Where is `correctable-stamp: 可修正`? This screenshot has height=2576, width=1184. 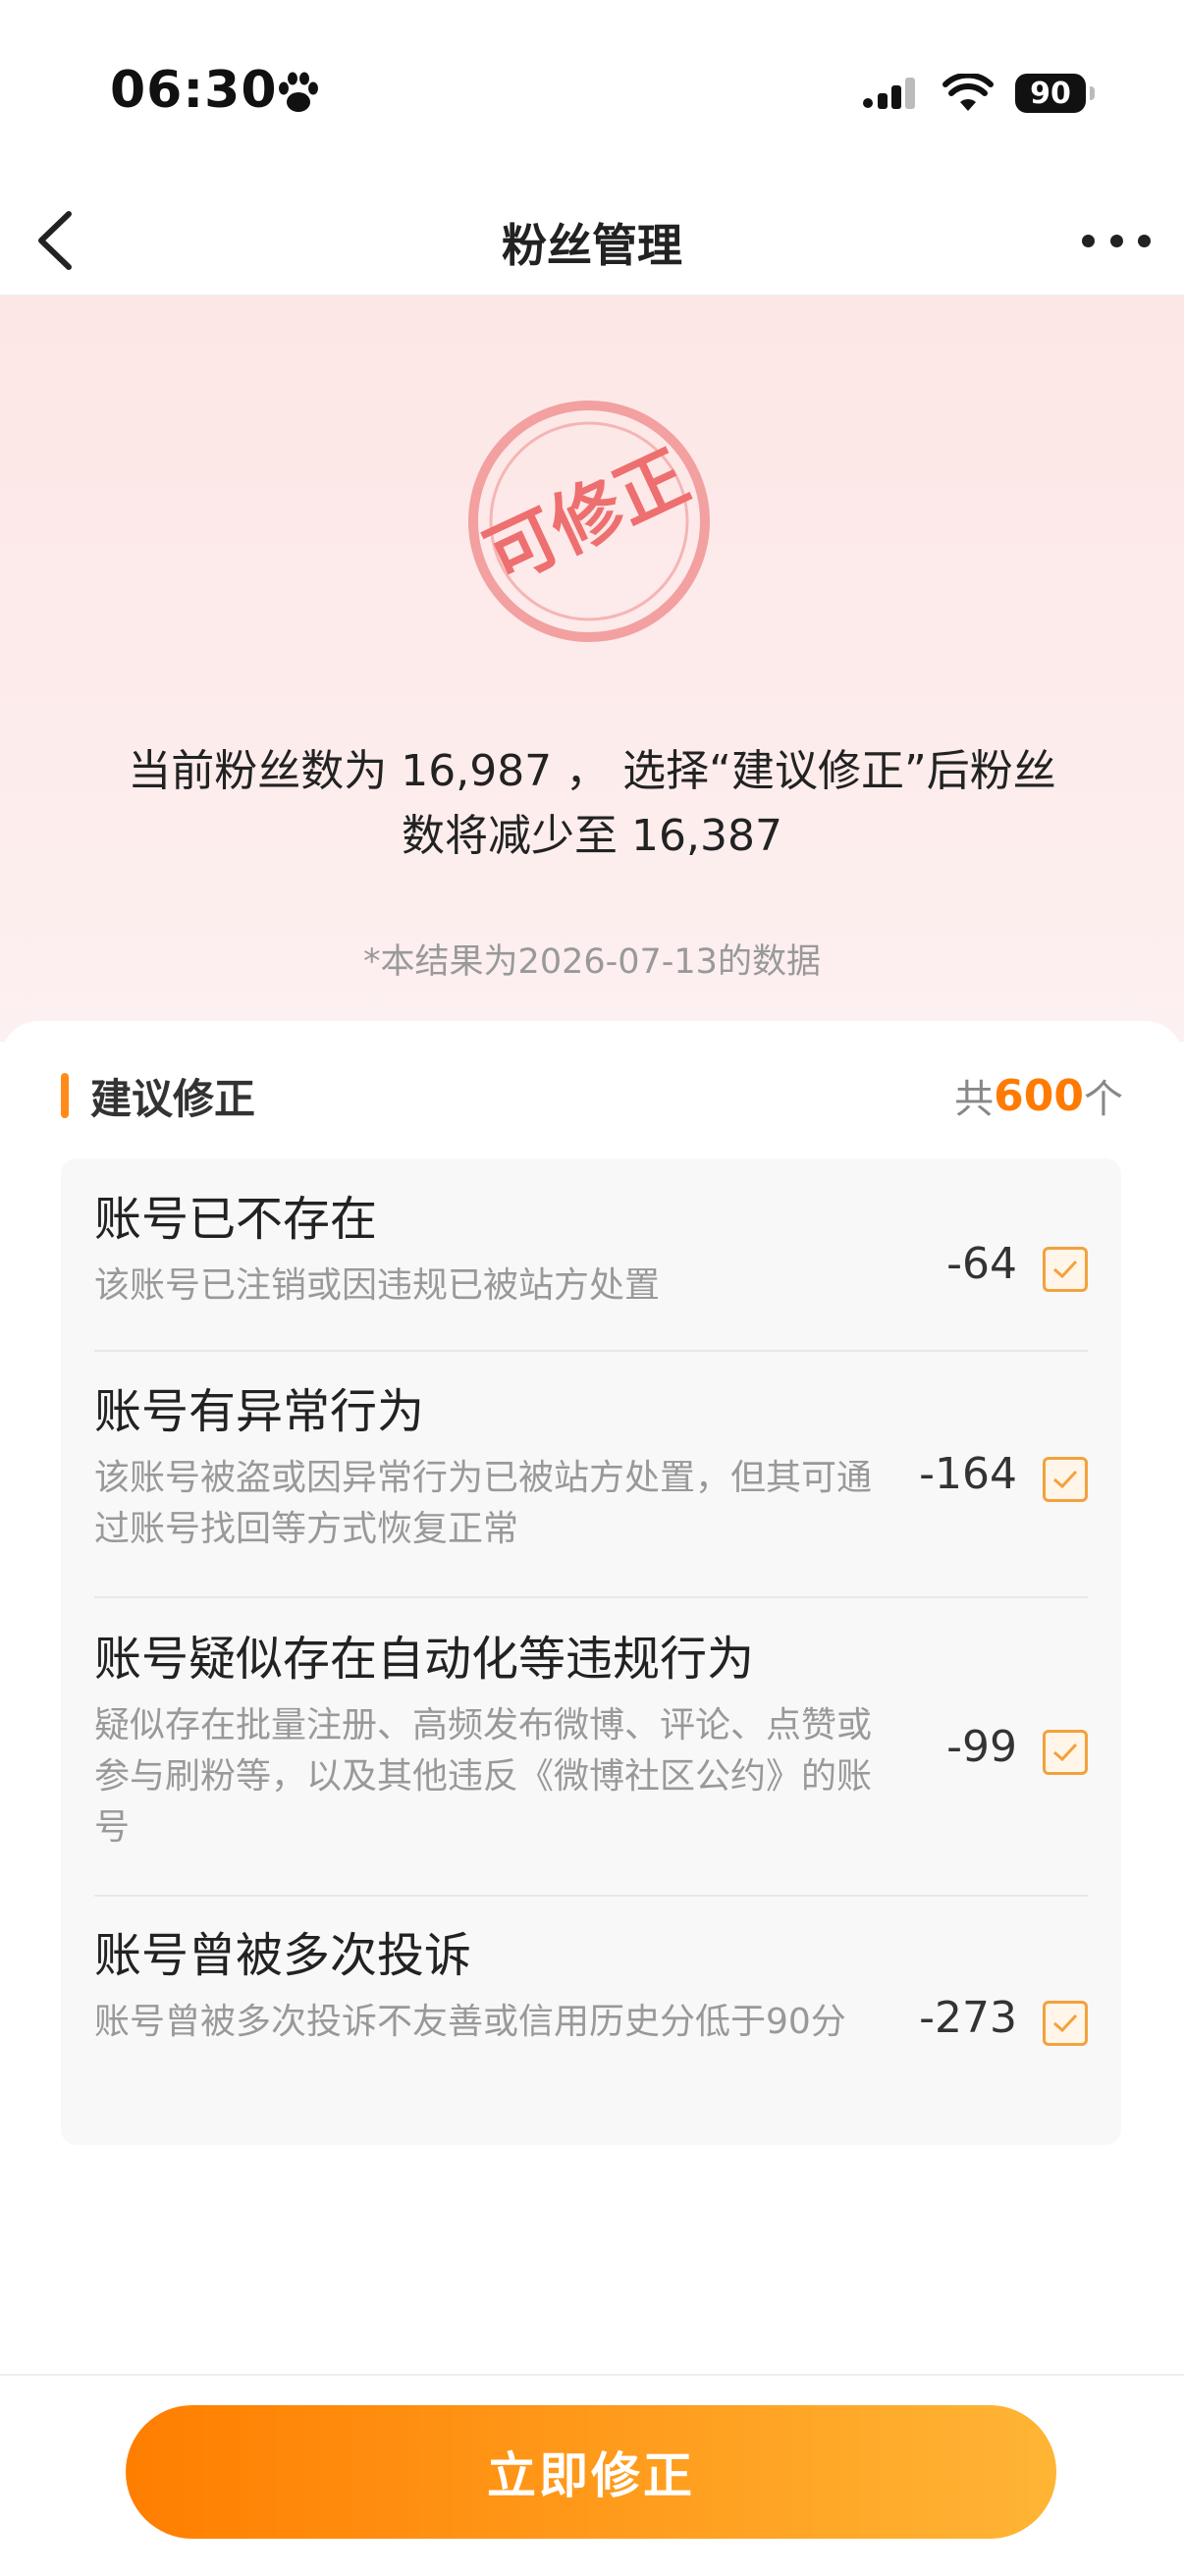 correctable-stamp: 可修正 is located at coordinates (589, 521).